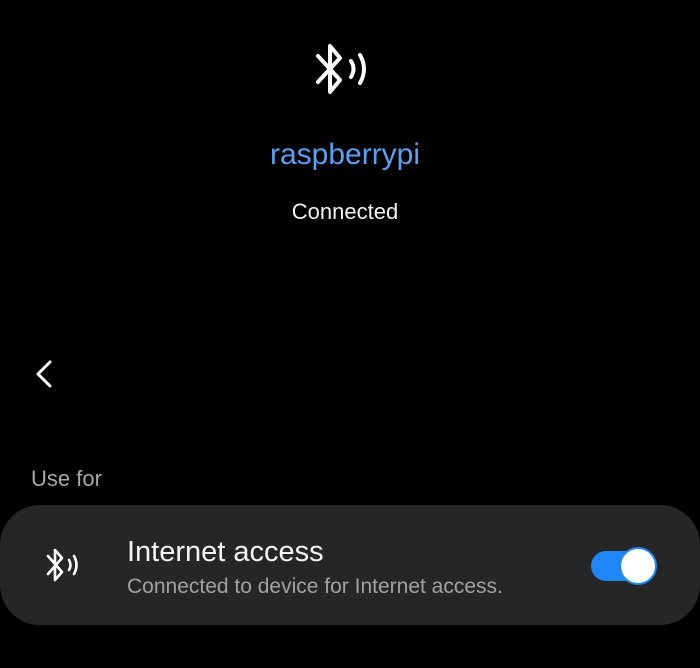 The height and width of the screenshot is (668, 700). Describe the element at coordinates (345, 211) in the screenshot. I see `connection-status: Connected` at that location.